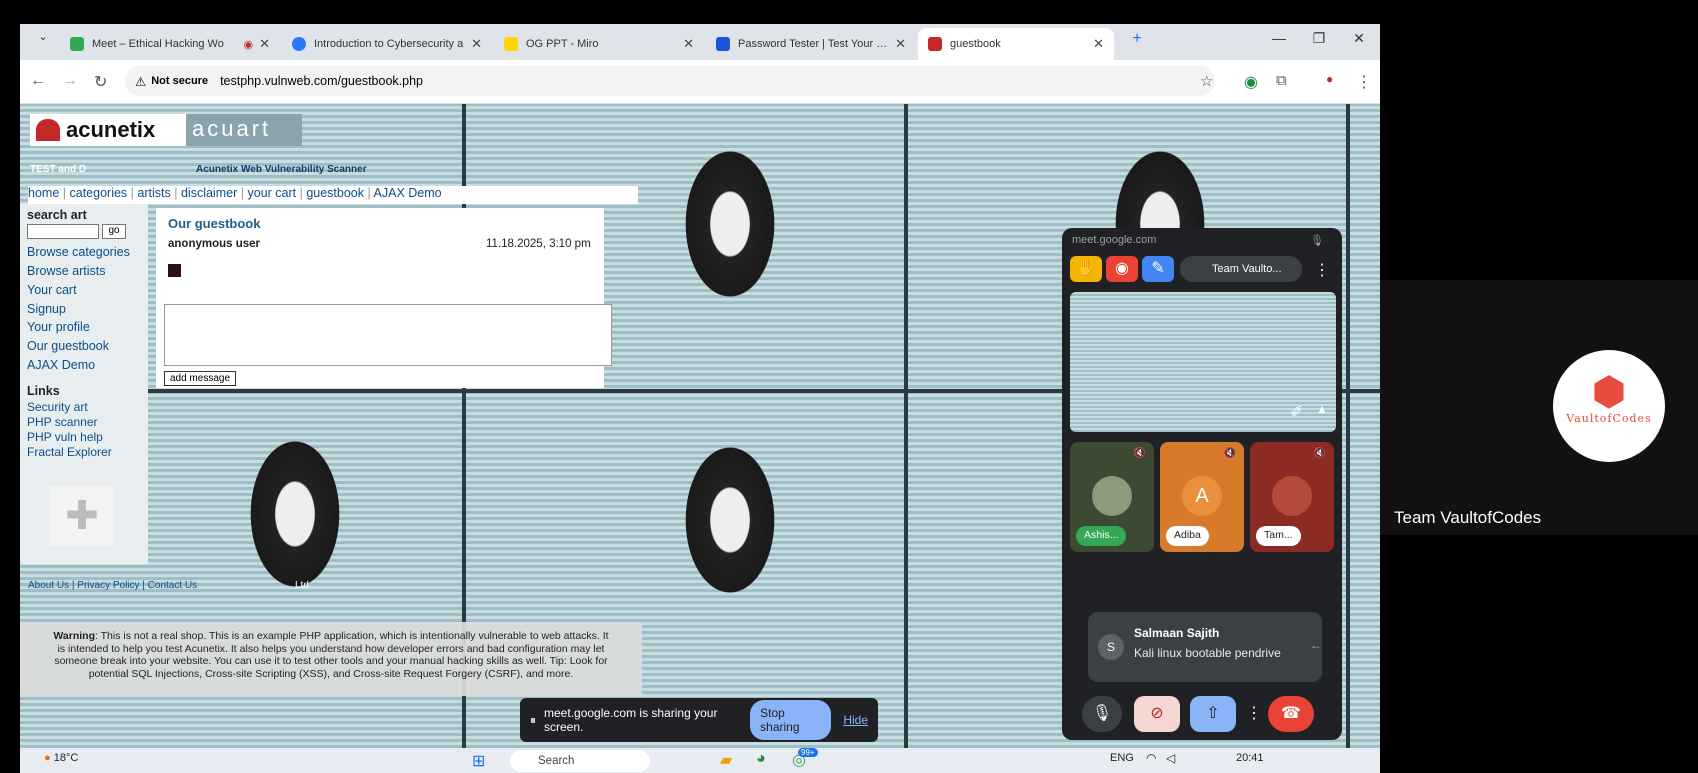 The image size is (1698, 773). What do you see at coordinates (1122, 269) in the screenshot?
I see `record-icon: ◉` at bounding box center [1122, 269].